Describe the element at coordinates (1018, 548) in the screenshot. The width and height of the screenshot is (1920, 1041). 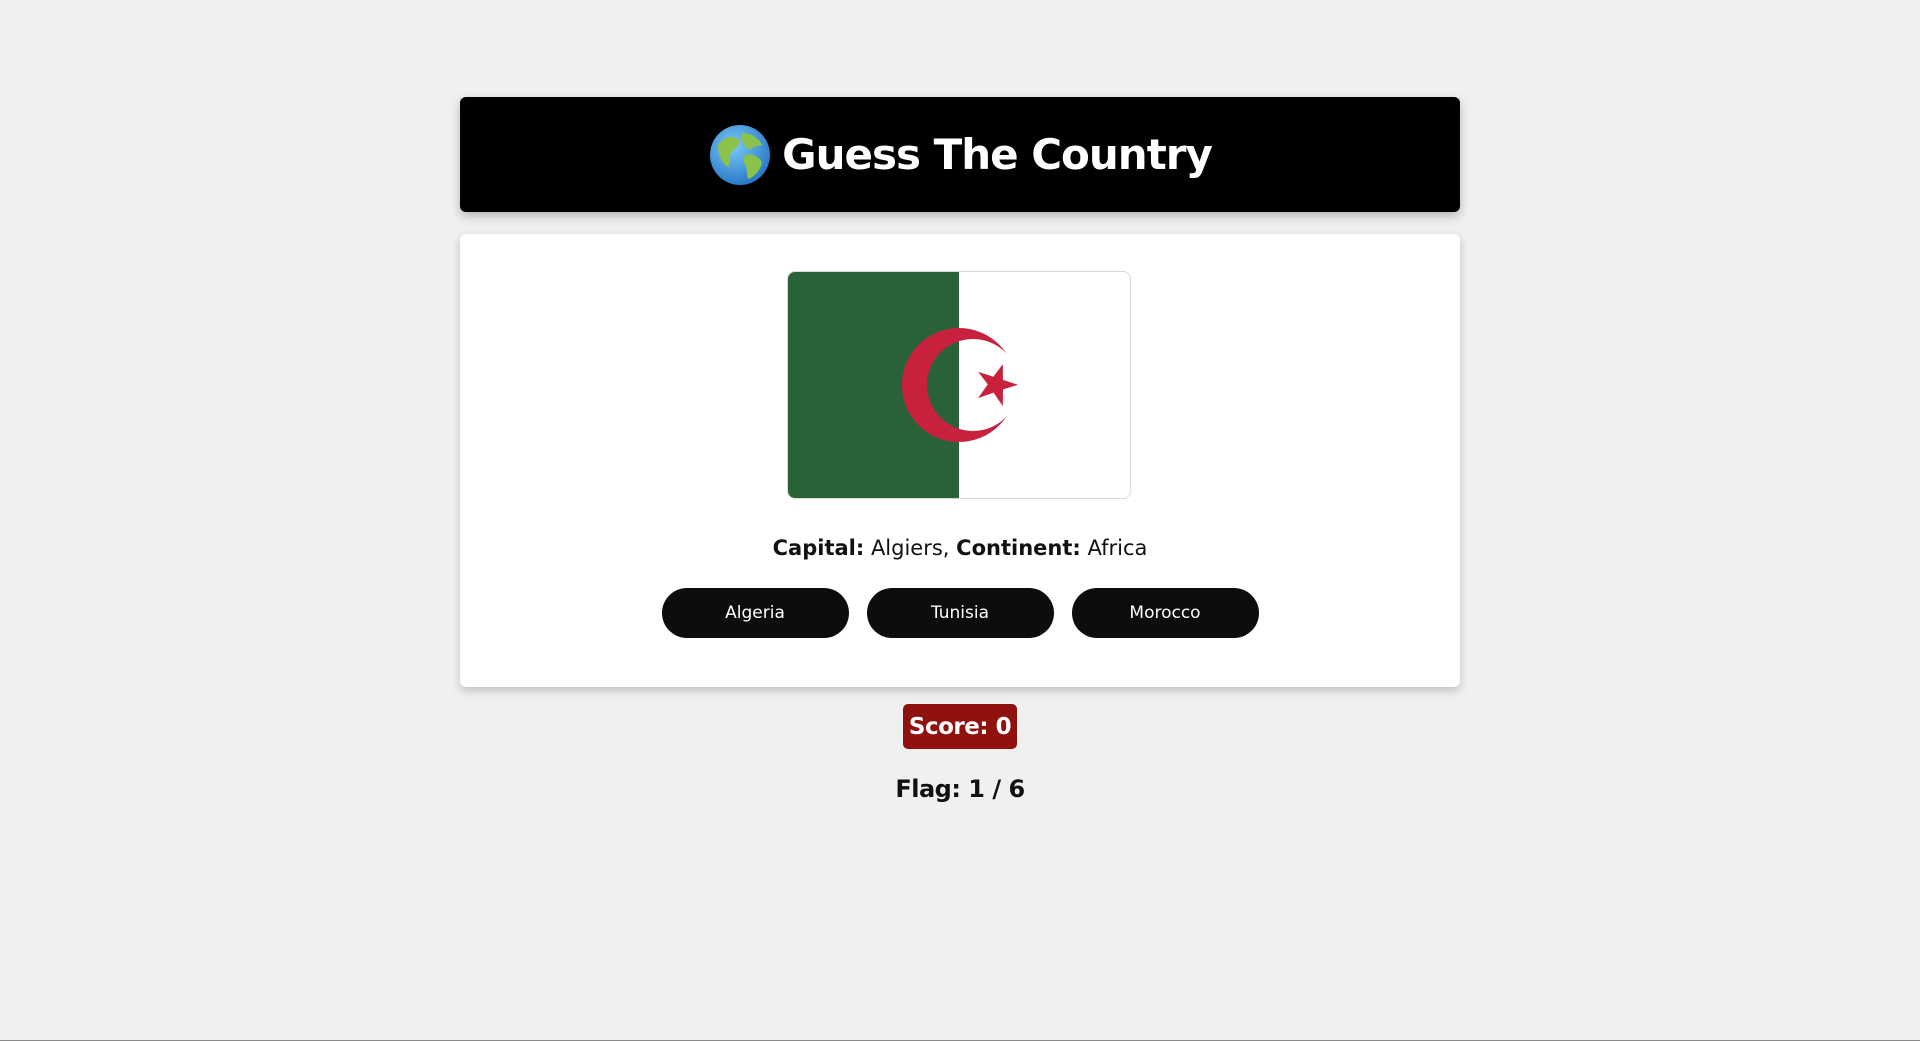
I see `continent-label: Continent:` at that location.